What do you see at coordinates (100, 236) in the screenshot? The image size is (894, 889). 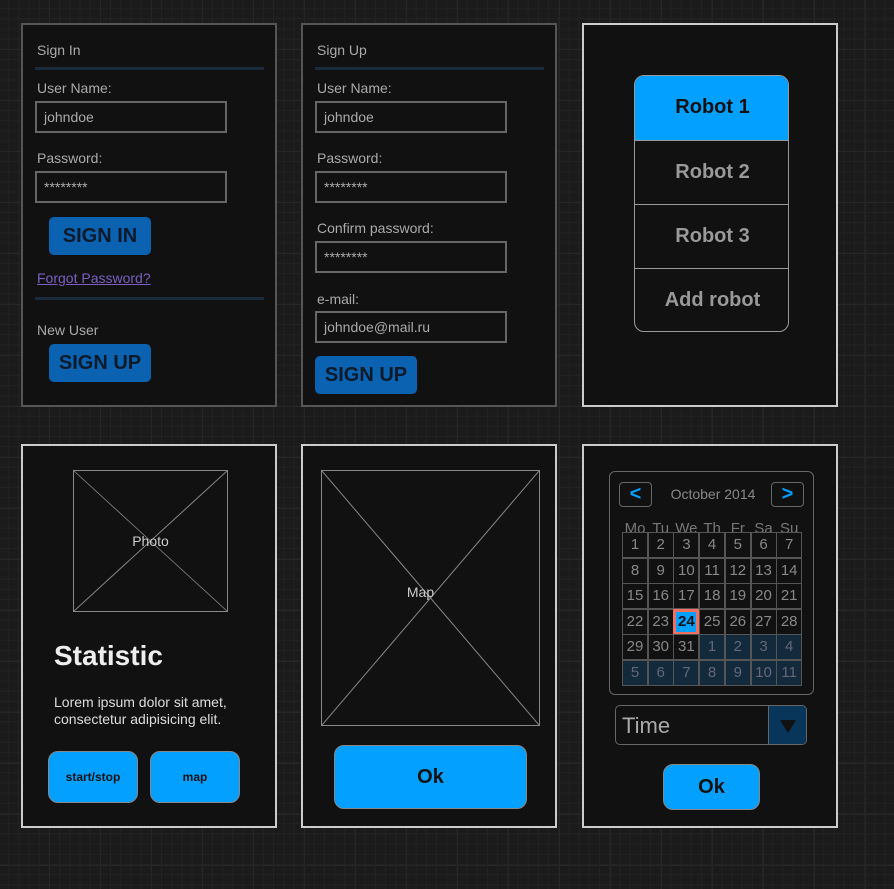 I see `sign-in-button: SIGN IN` at bounding box center [100, 236].